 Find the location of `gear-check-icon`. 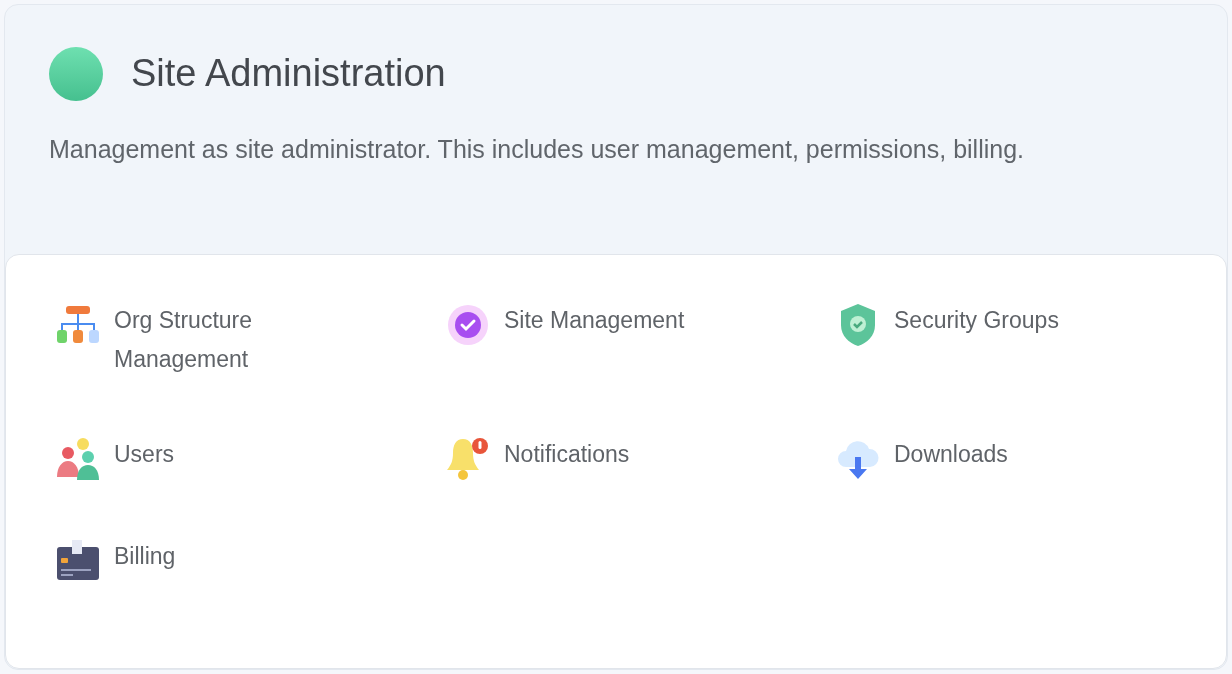

gear-check-icon is located at coordinates (468, 325).